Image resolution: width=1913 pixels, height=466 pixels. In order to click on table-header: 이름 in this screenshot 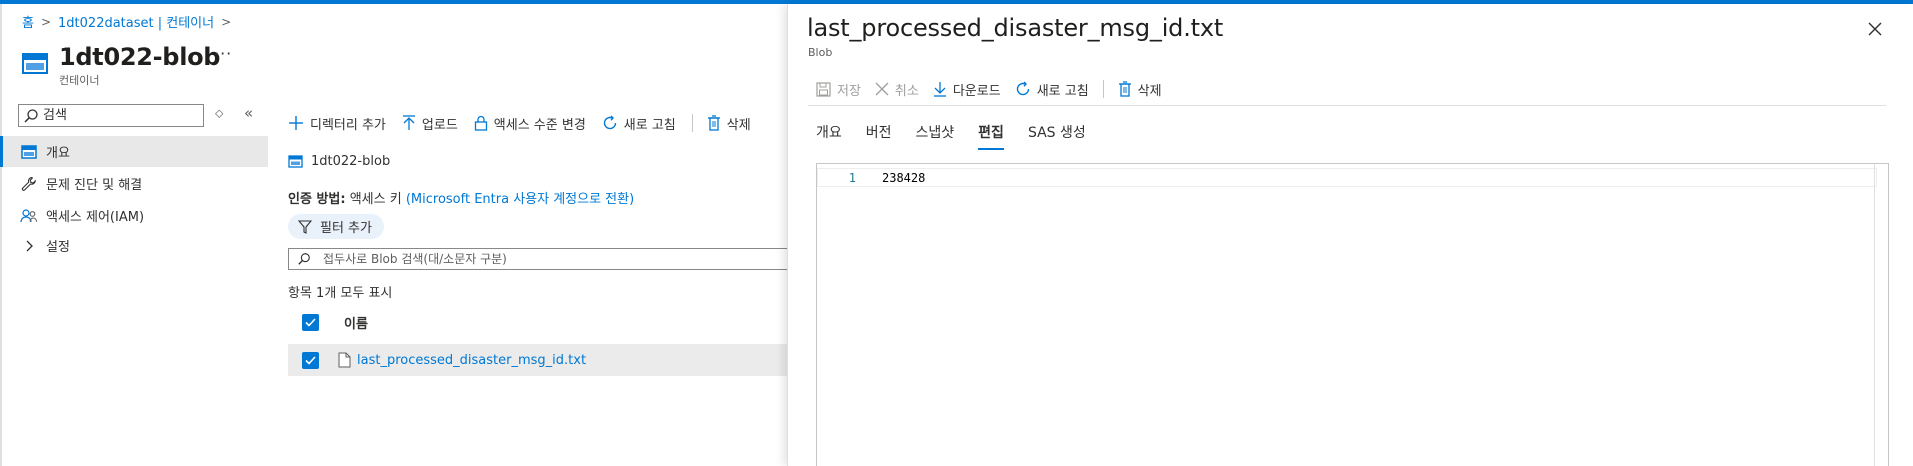, I will do `click(538, 322)`.